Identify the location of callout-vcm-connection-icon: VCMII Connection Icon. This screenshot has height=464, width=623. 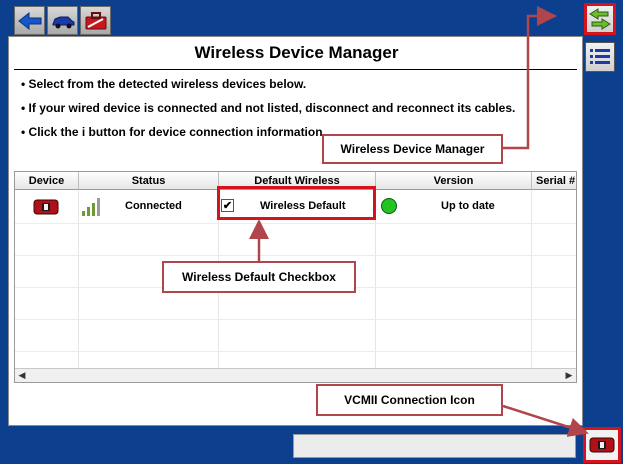
(409, 400).